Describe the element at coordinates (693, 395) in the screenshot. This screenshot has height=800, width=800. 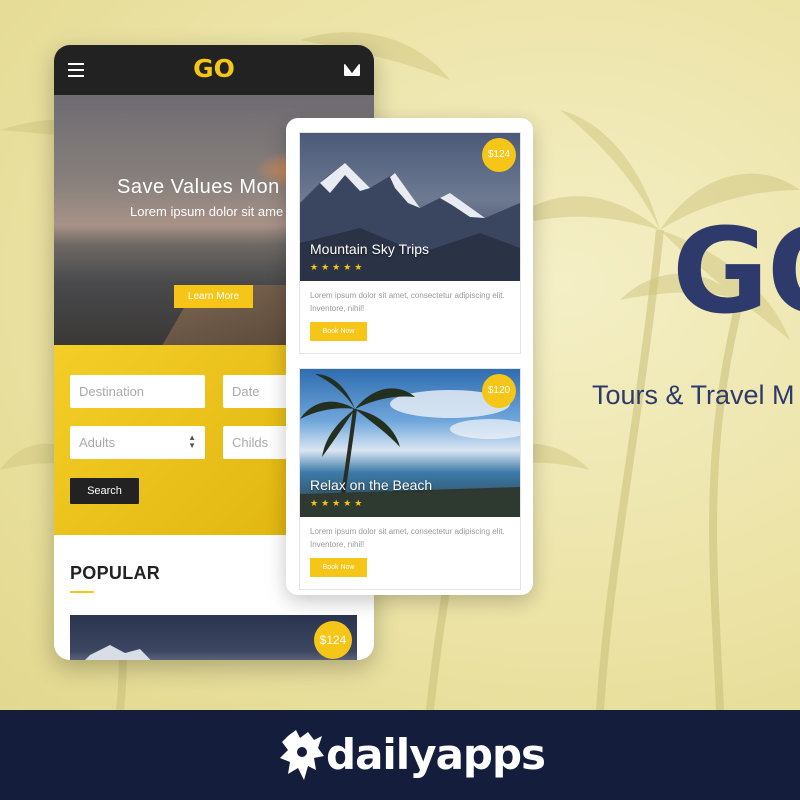
I see `brand-tagline: Tours & Travel M` at that location.